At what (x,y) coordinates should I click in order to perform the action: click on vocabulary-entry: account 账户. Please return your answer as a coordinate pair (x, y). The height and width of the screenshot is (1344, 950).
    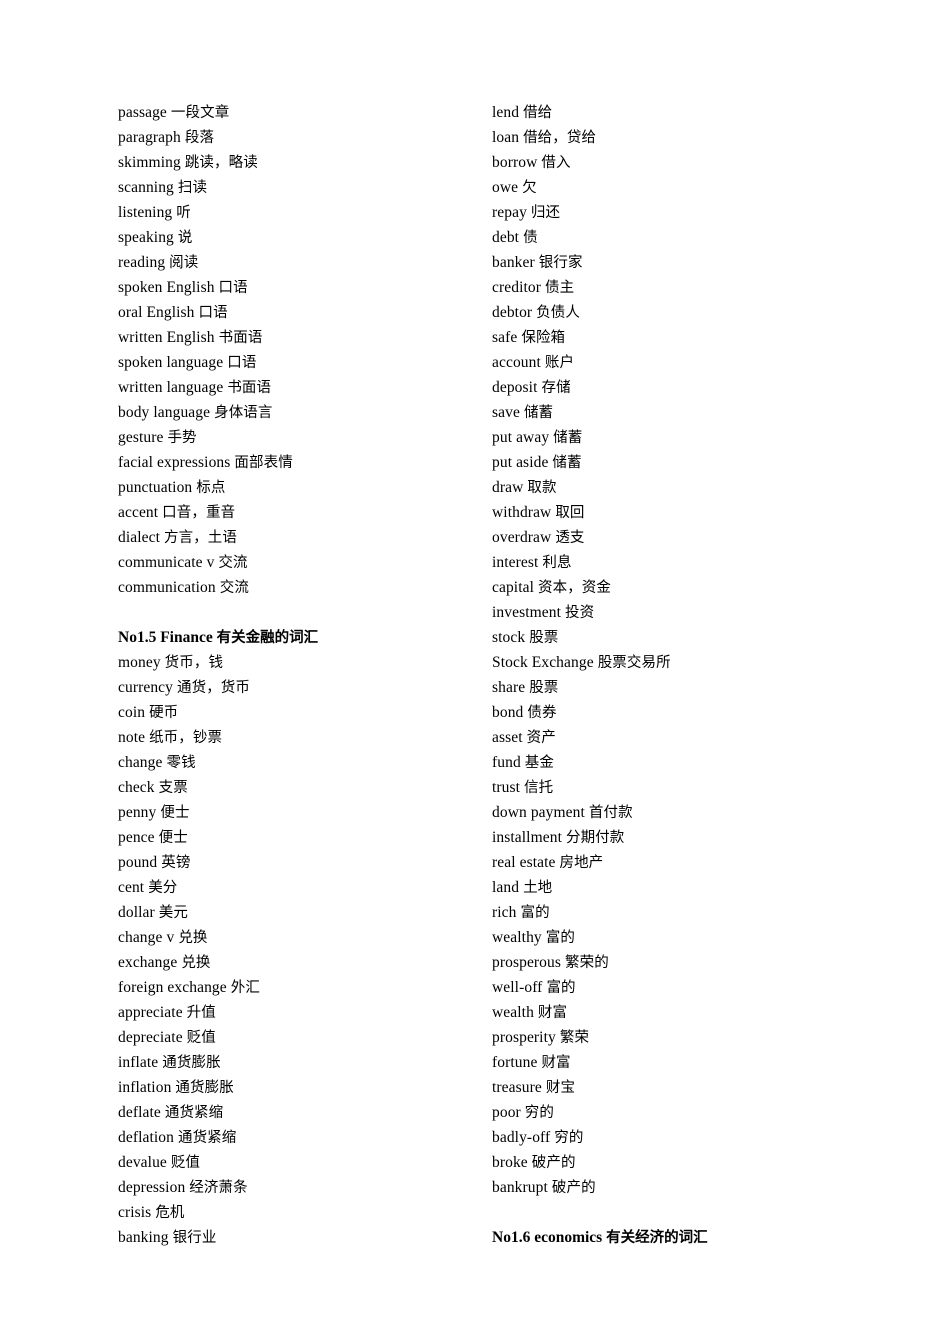
    Looking at the image, I should click on (534, 362).